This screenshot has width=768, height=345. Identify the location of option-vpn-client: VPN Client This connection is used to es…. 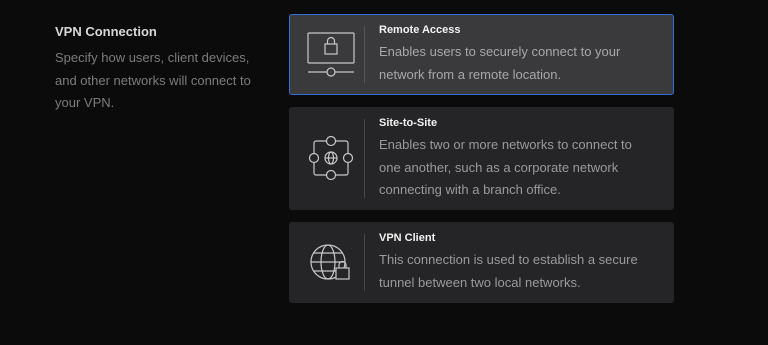
(481, 262).